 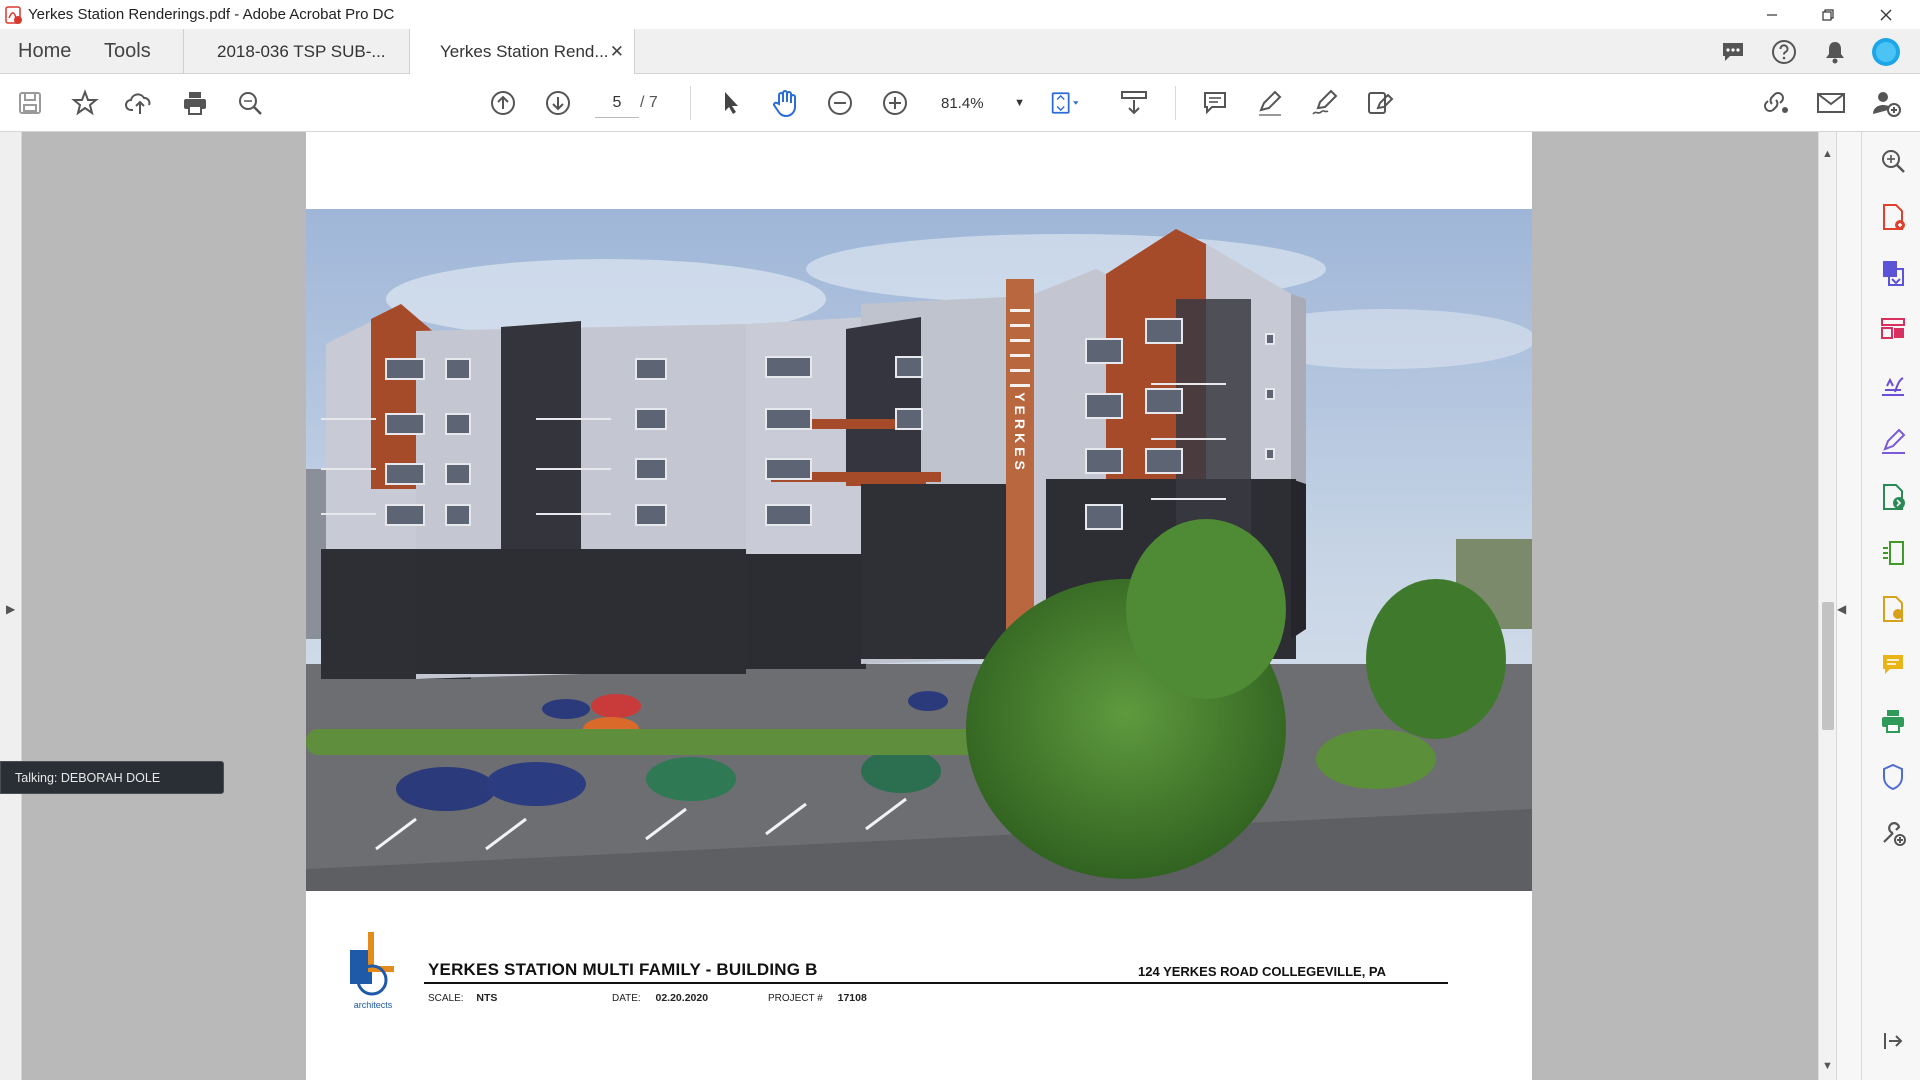 I want to click on tools-pane-divider, so click(x=1861, y=606).